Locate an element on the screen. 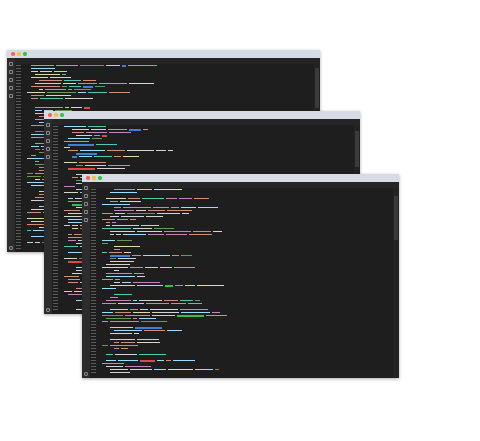  scrollbar is located at coordinates (396, 283).